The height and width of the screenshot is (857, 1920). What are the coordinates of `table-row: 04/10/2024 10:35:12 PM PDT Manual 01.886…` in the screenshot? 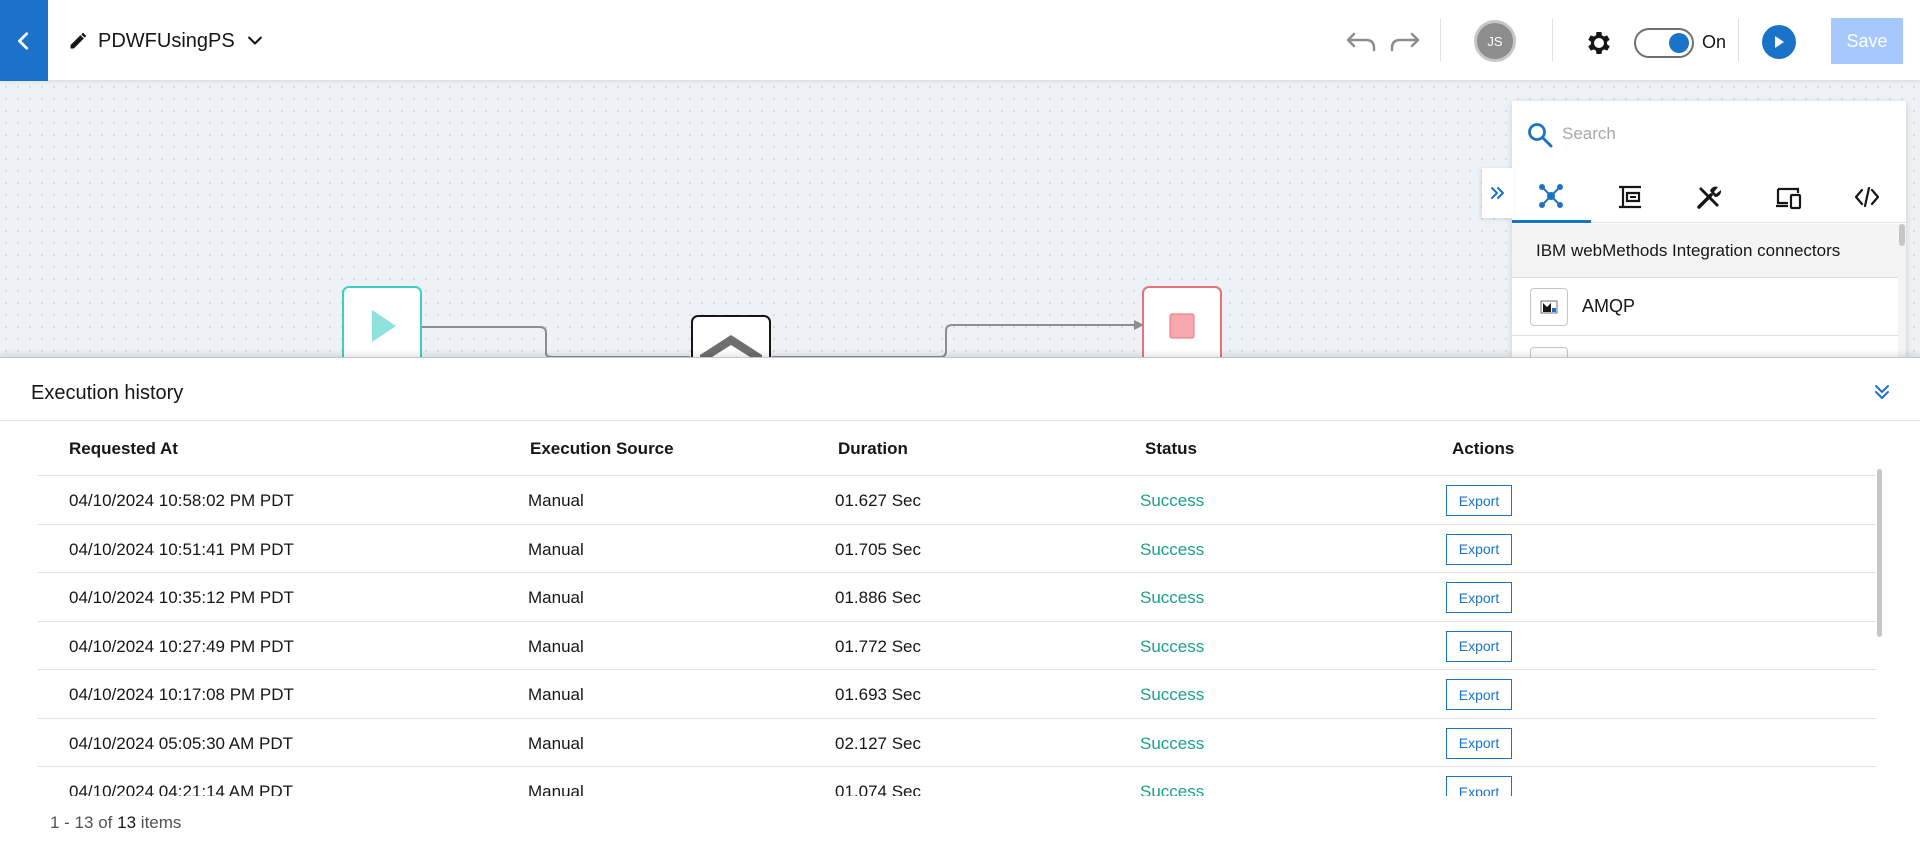 It's located at (957, 597).